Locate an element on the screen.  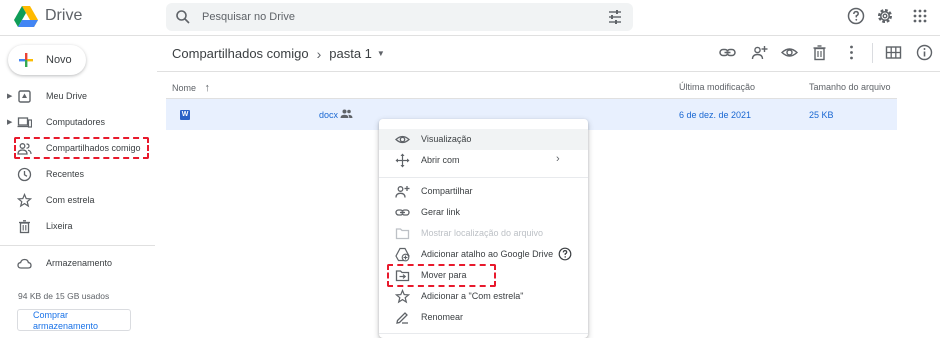
add-person-icon is located at coordinates (759, 52).